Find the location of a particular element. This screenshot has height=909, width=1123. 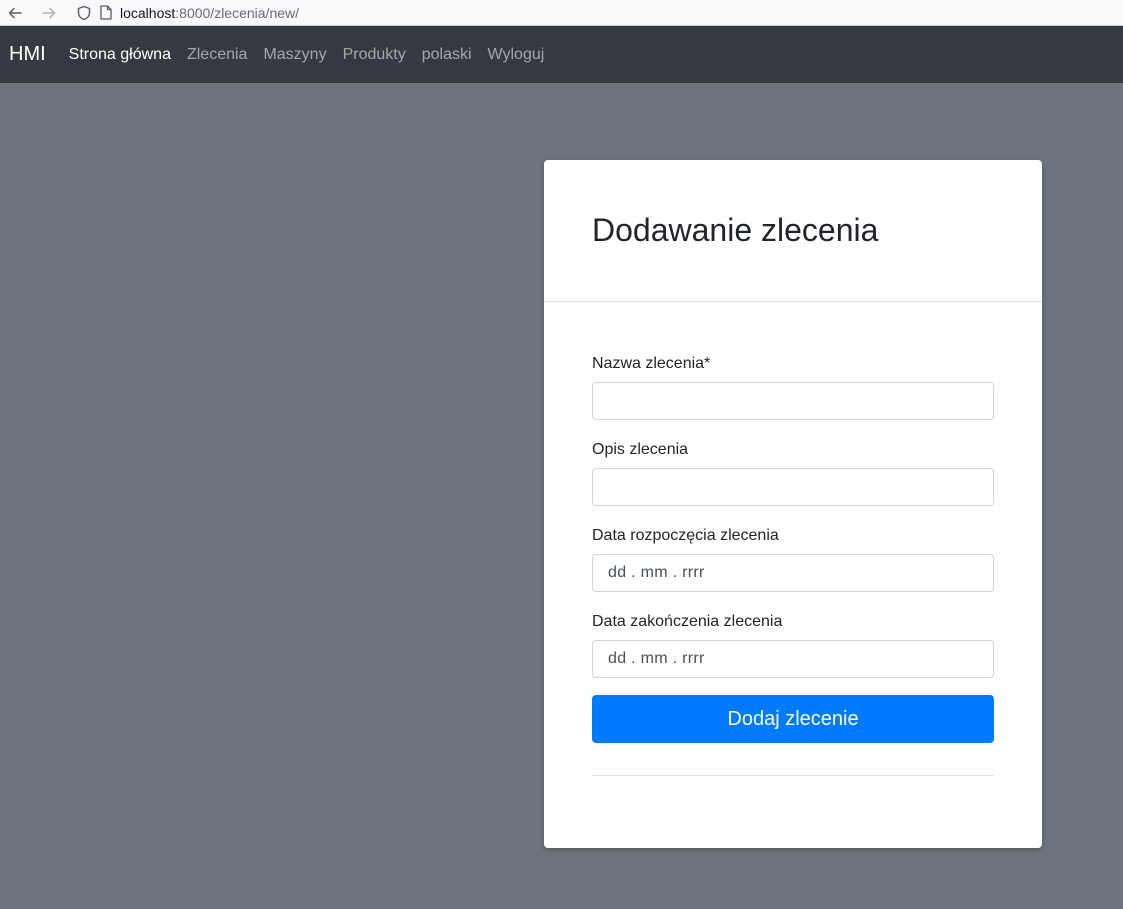

page-title: Dodawanie zlecenia is located at coordinates (735, 230).